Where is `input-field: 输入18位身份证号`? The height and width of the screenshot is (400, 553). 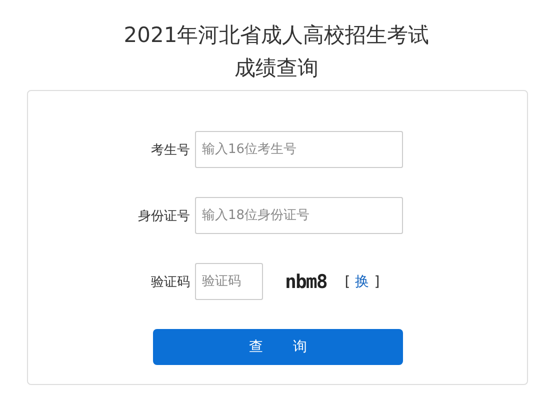 input-field: 输入18位身份证号 is located at coordinates (299, 215).